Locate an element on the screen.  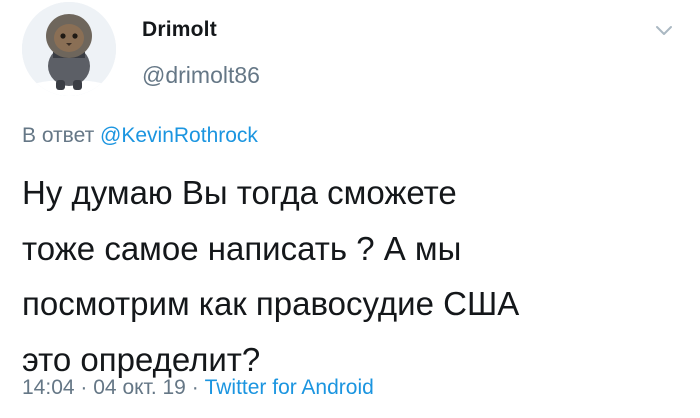
reply-prefix: В ответ is located at coordinates (58, 135).